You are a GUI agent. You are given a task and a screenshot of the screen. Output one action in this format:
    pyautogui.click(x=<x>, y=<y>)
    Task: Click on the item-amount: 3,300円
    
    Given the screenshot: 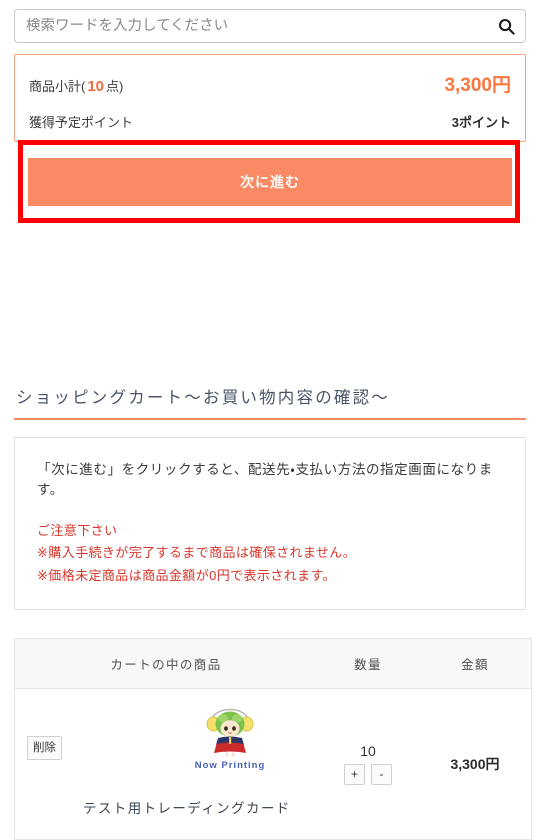 What is the action you would take?
    pyautogui.click(x=475, y=764)
    